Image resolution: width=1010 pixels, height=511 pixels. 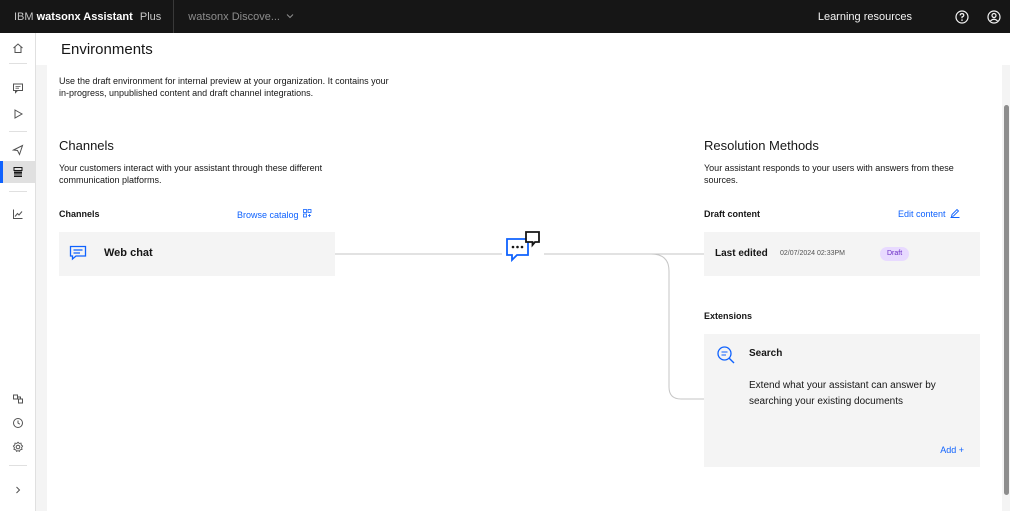 I want to click on scrollbar-thumb, so click(x=1006, y=300).